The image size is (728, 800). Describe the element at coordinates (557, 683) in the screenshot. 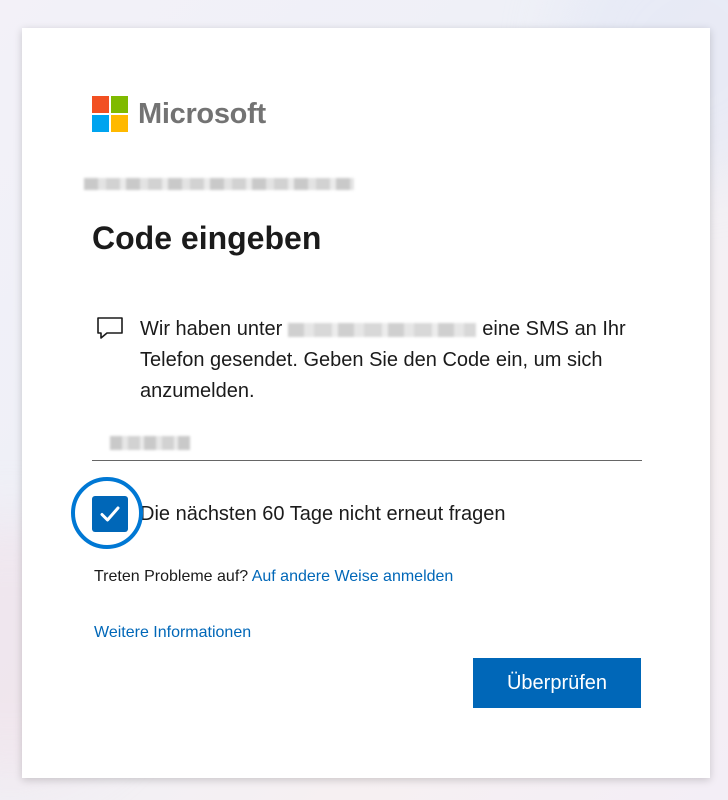

I see `verify-button: Überprüfen` at that location.